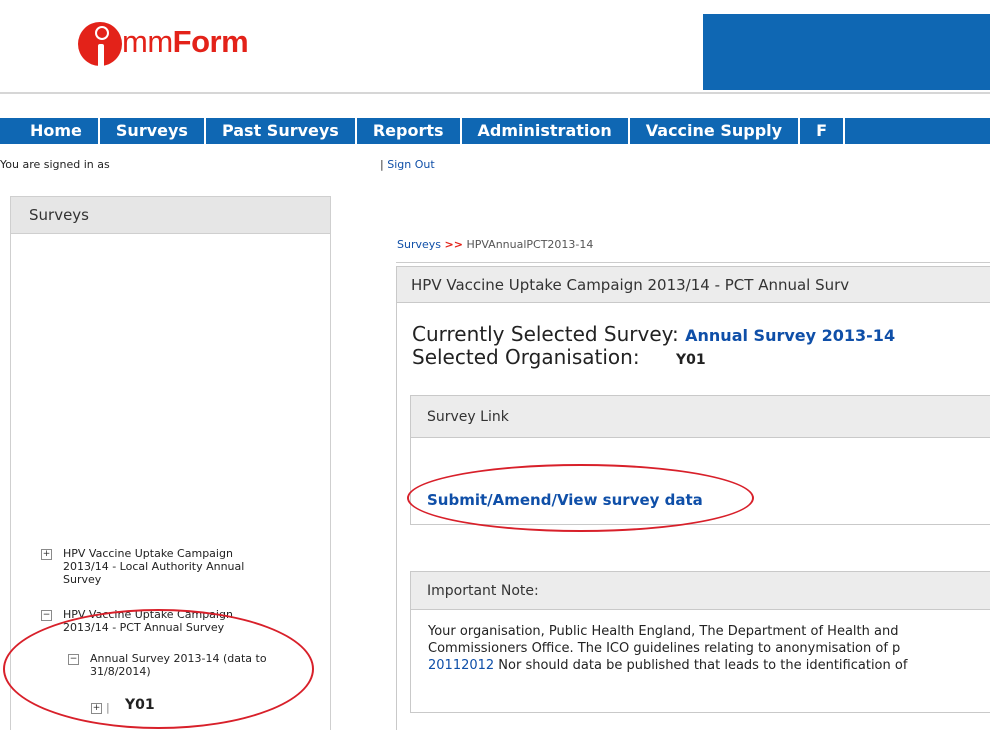 The width and height of the screenshot is (990, 730). Describe the element at coordinates (690, 360) in the screenshot. I see `selected-org-value: Y01` at that location.